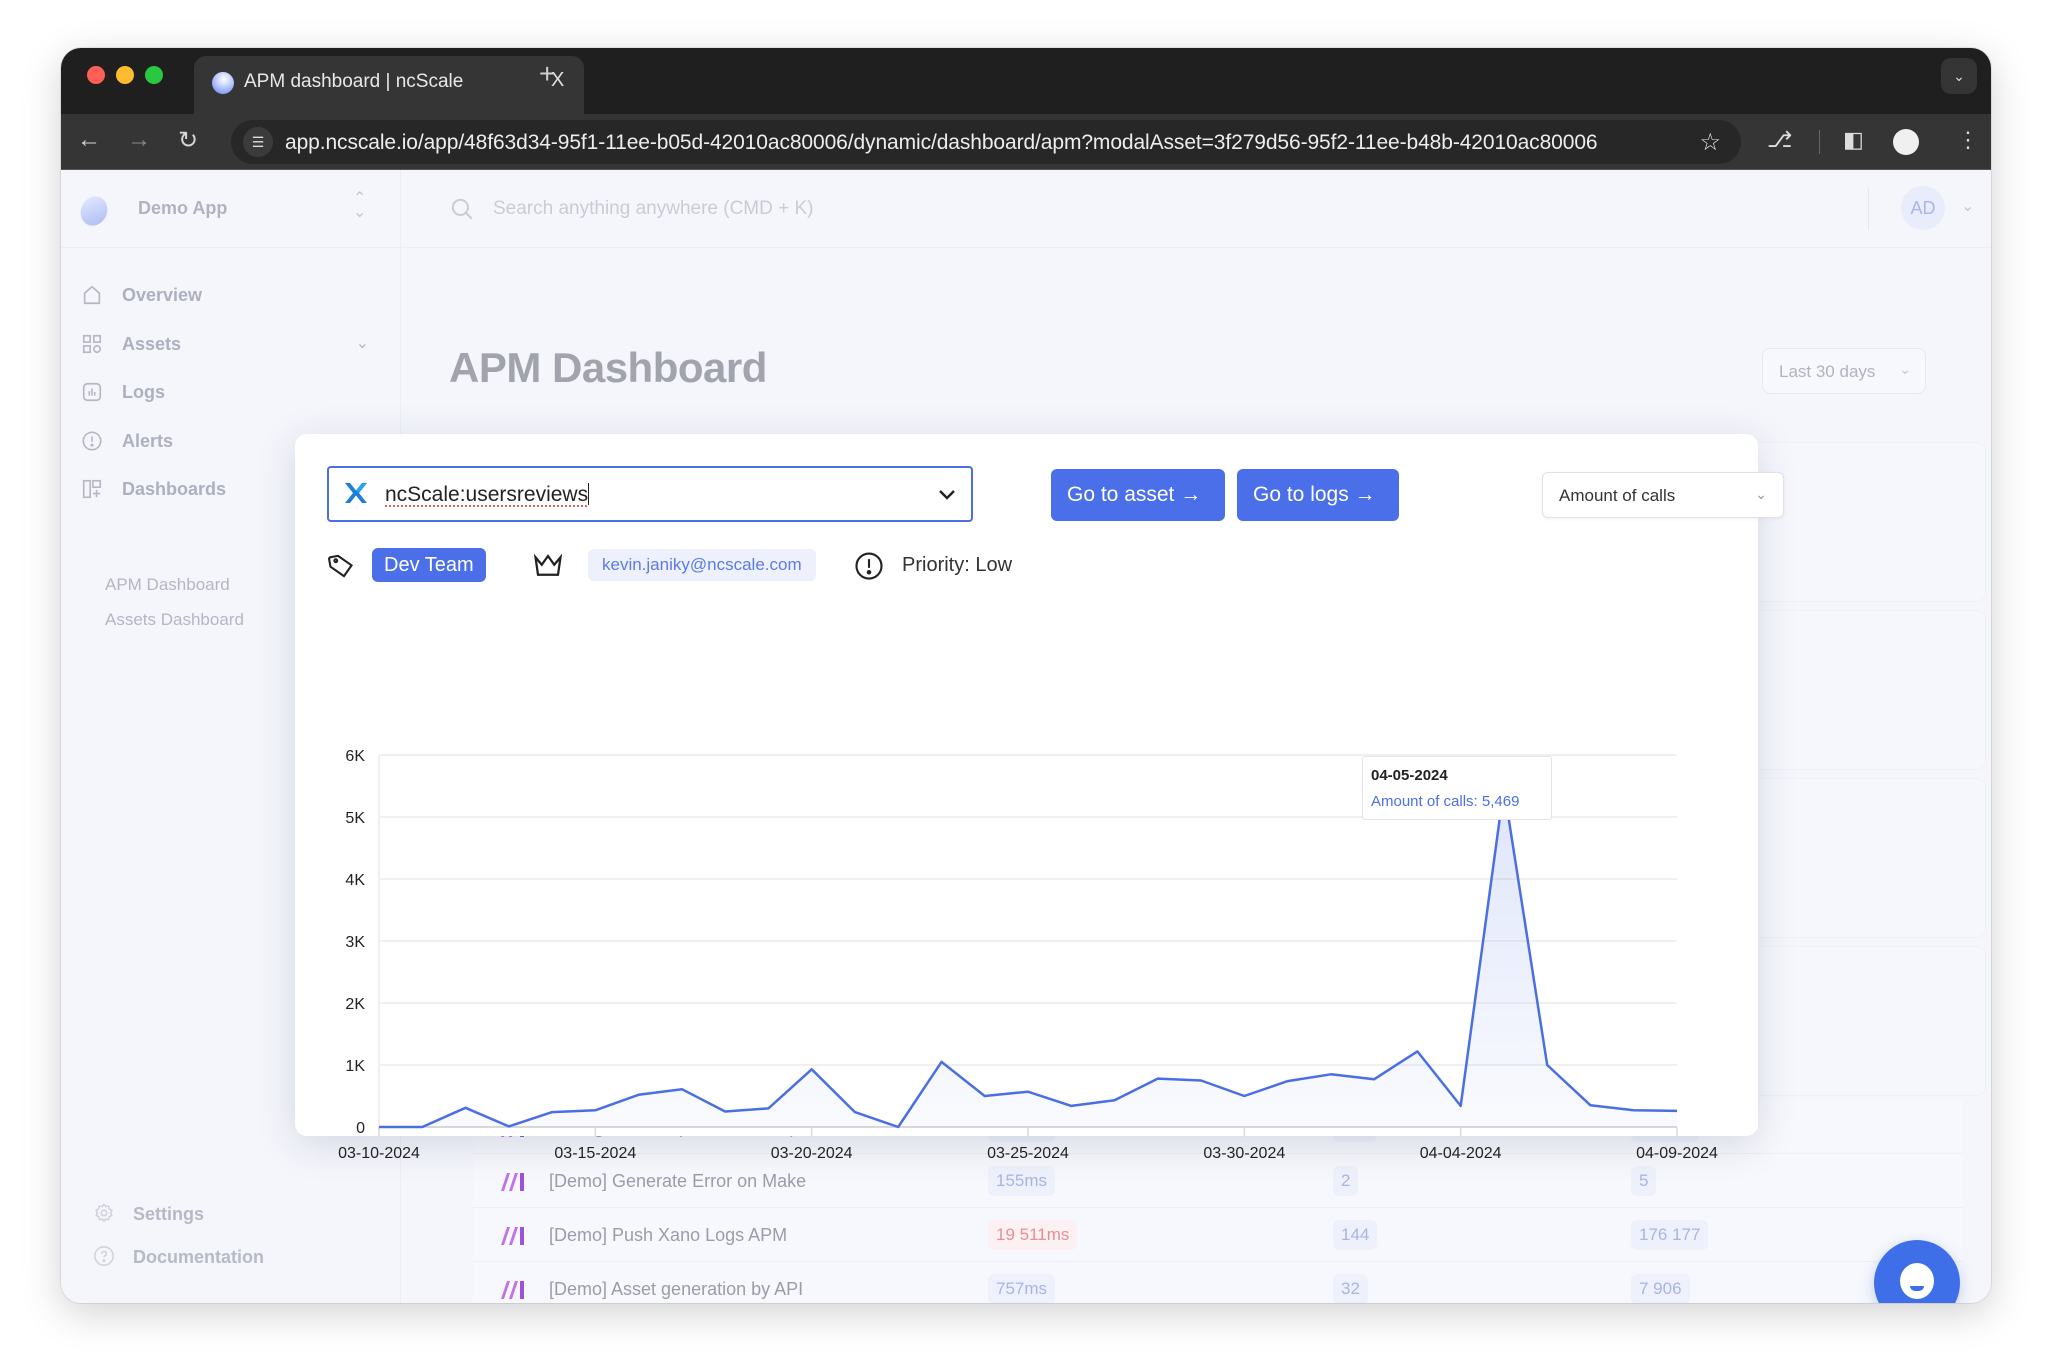  Describe the element at coordinates (379, 1153) in the screenshot. I see `x-tick-label: 03-10-2024` at that location.